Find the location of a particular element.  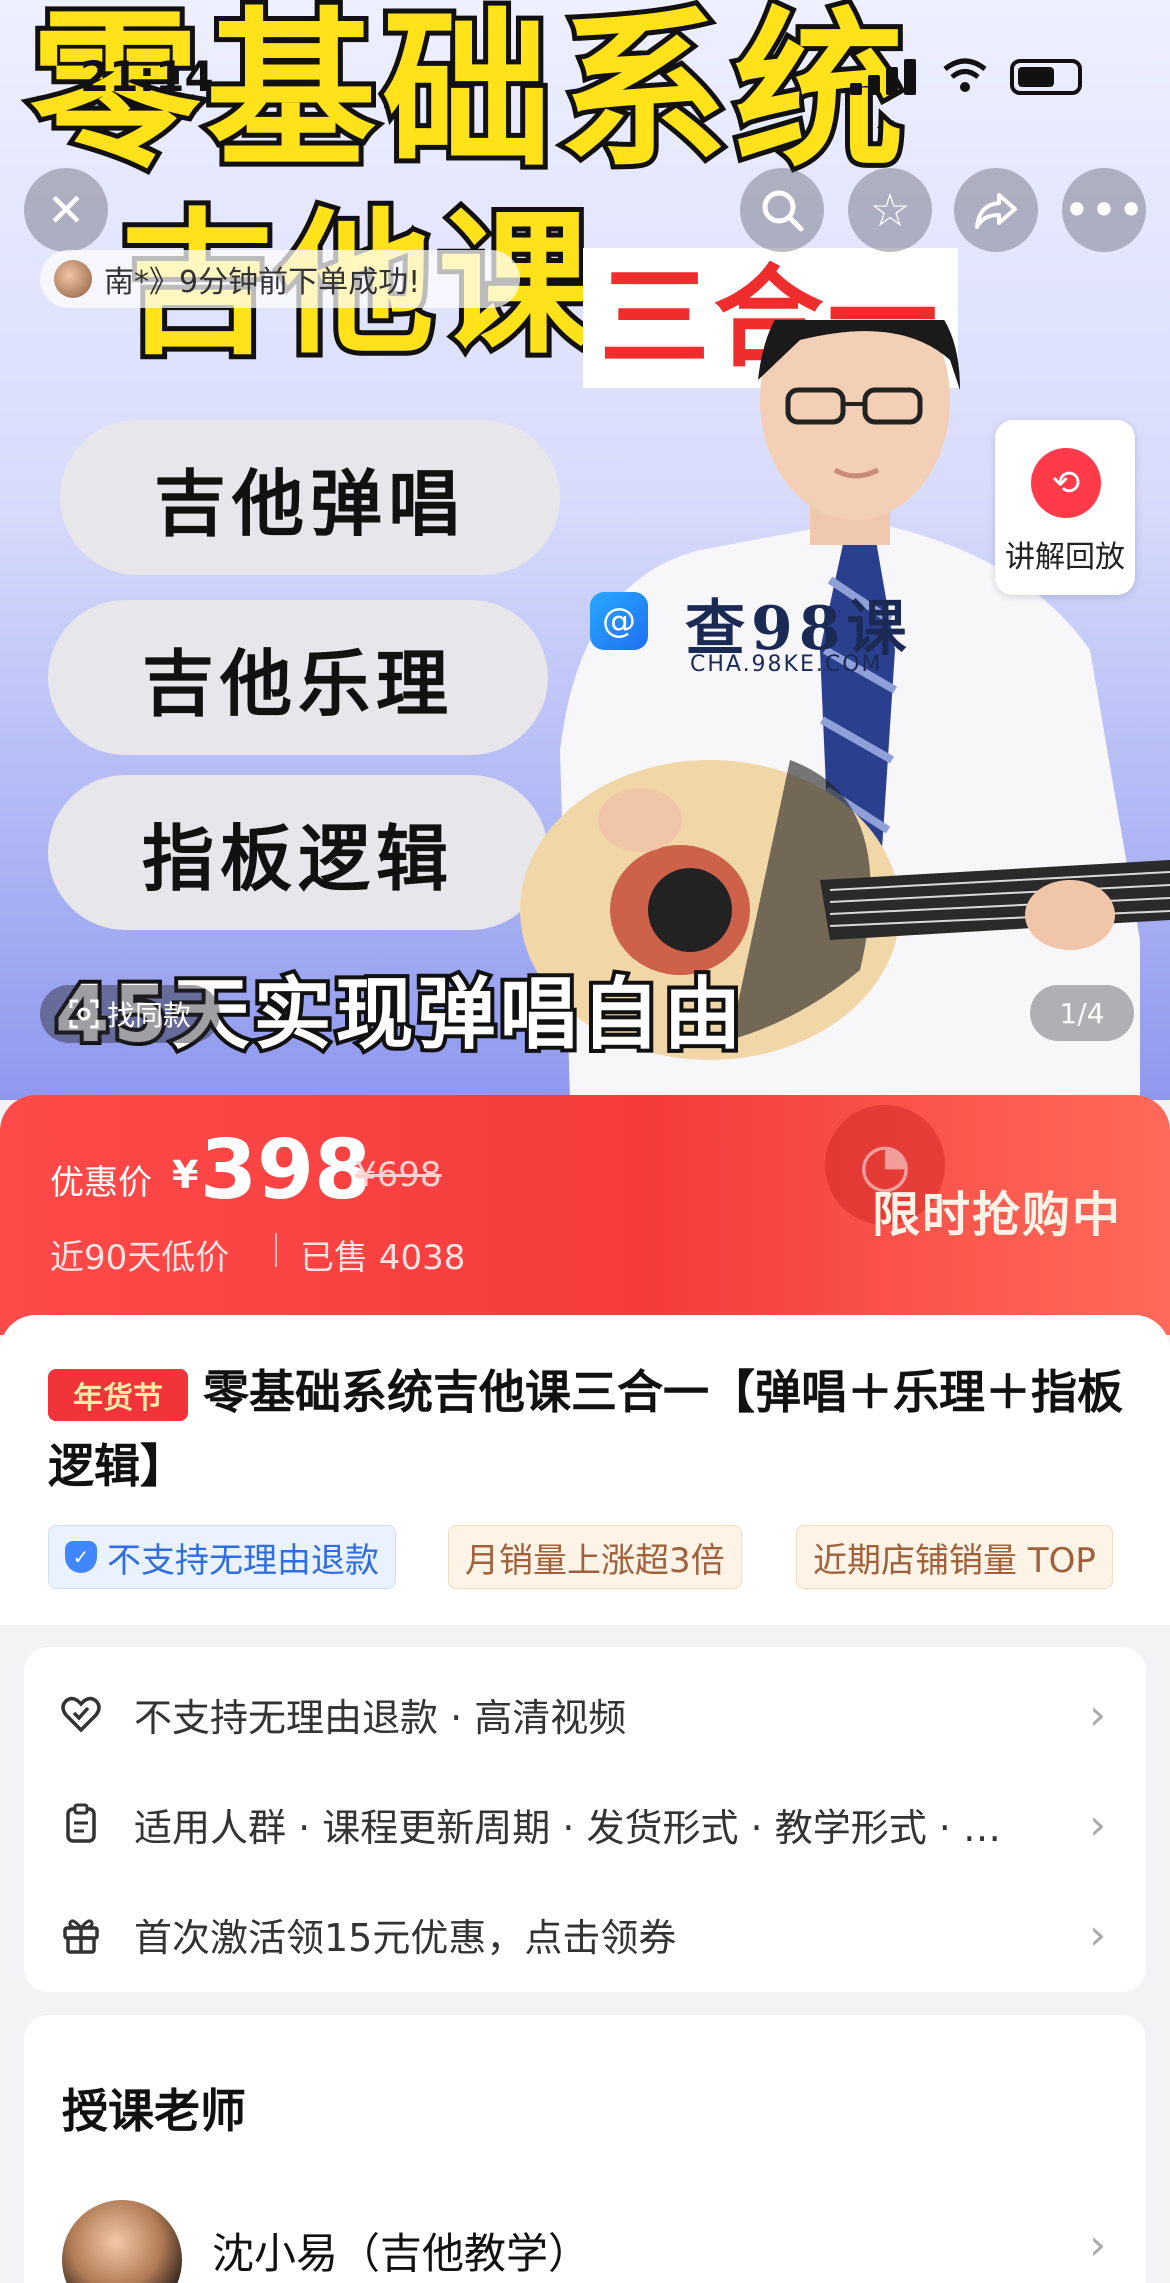

order-toast: 南*》9分钟前下单成功! is located at coordinates (280, 279).